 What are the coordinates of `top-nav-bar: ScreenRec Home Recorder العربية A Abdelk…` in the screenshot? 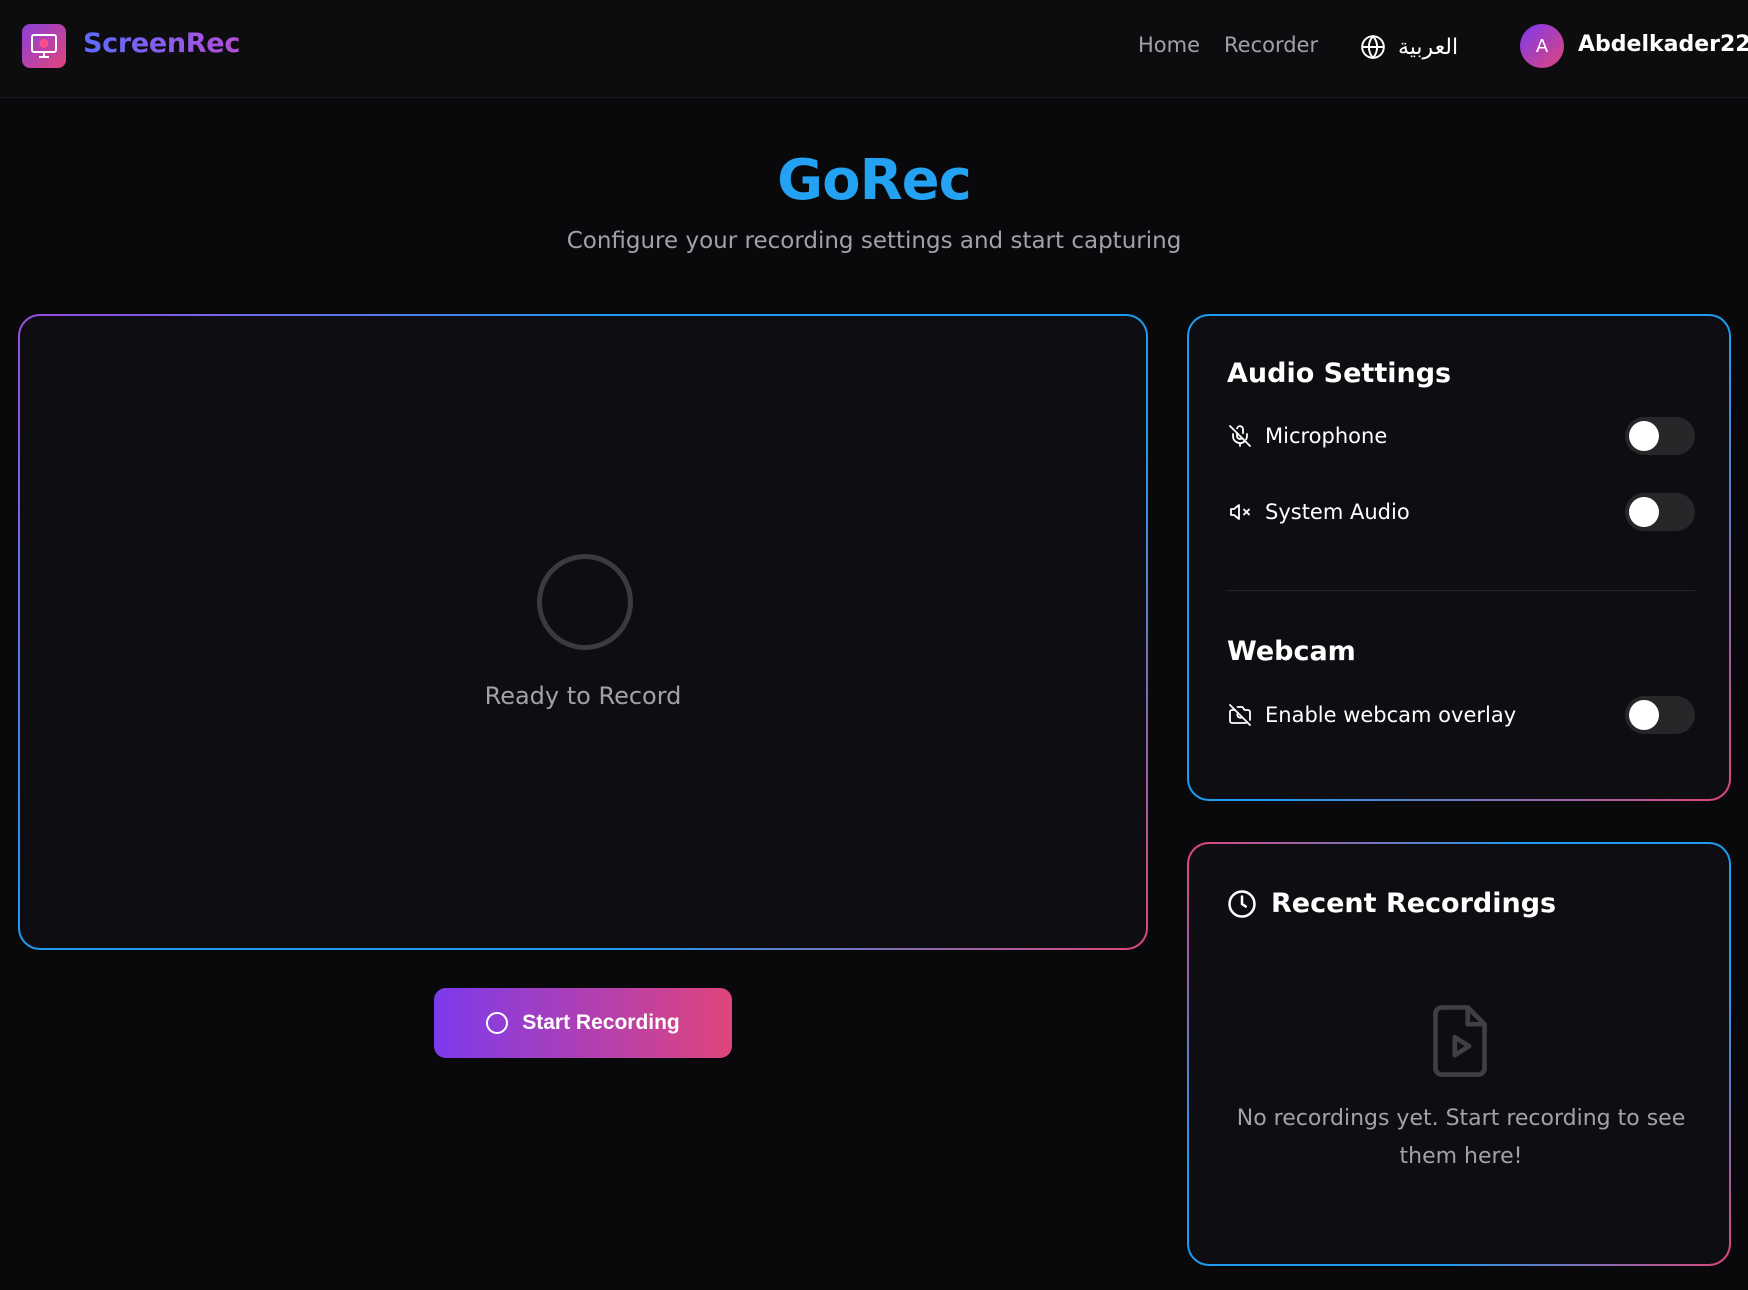 It's located at (874, 49).